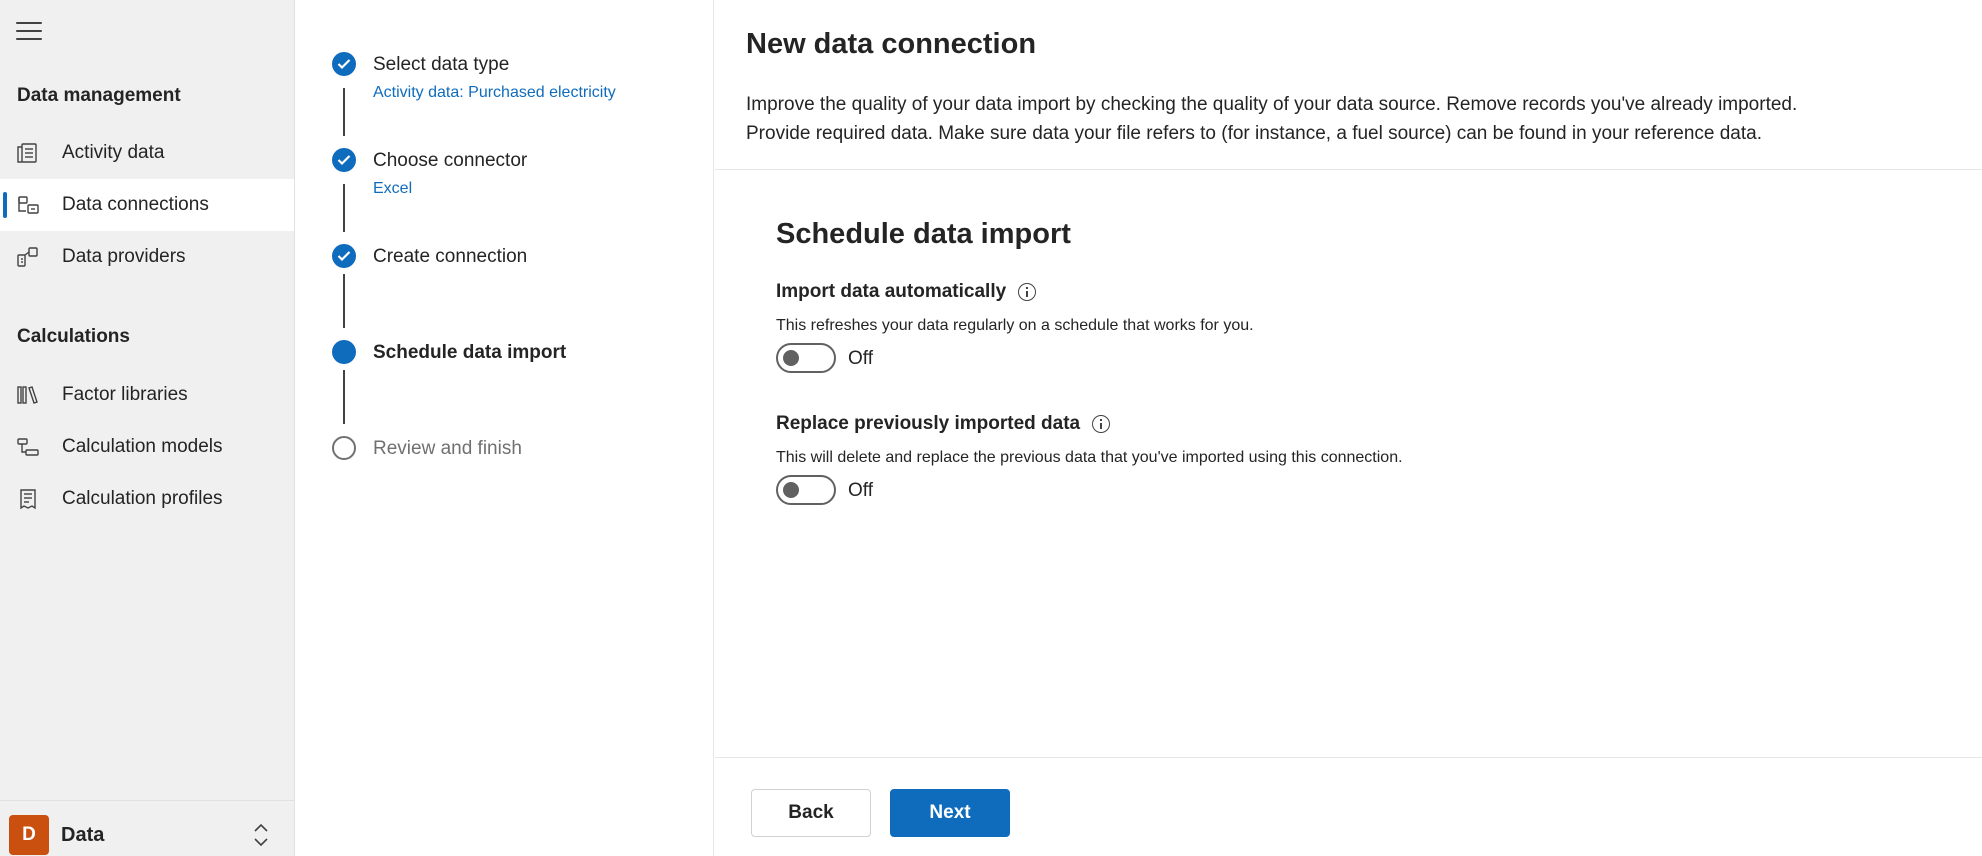  What do you see at coordinates (113, 152) in the screenshot?
I see `nav-label-activity-data: Activity data` at bounding box center [113, 152].